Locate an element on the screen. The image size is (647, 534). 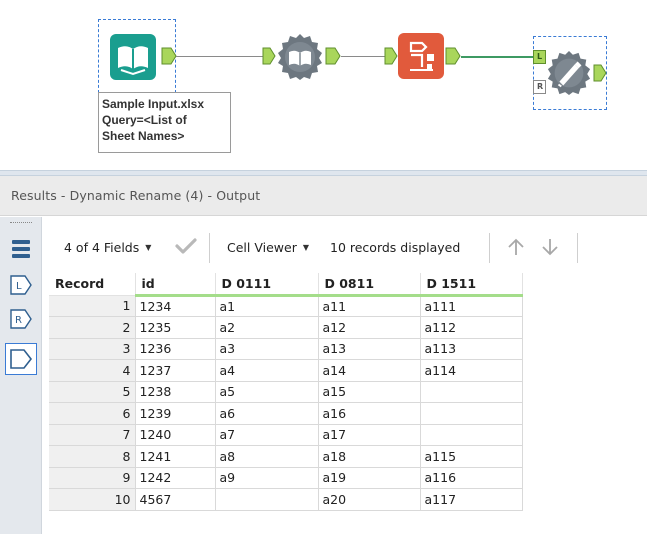
book-open-icon is located at coordinates (133, 57).